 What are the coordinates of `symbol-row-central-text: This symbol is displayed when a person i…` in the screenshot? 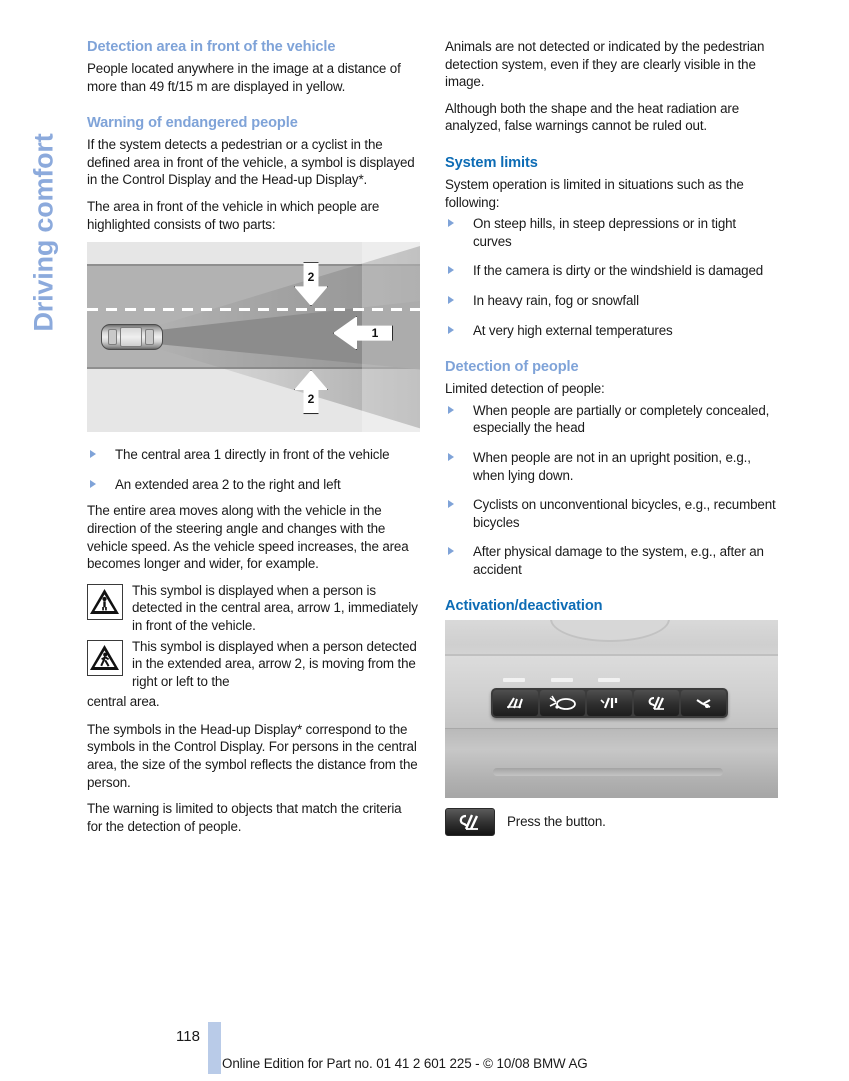 It's located at (275, 607).